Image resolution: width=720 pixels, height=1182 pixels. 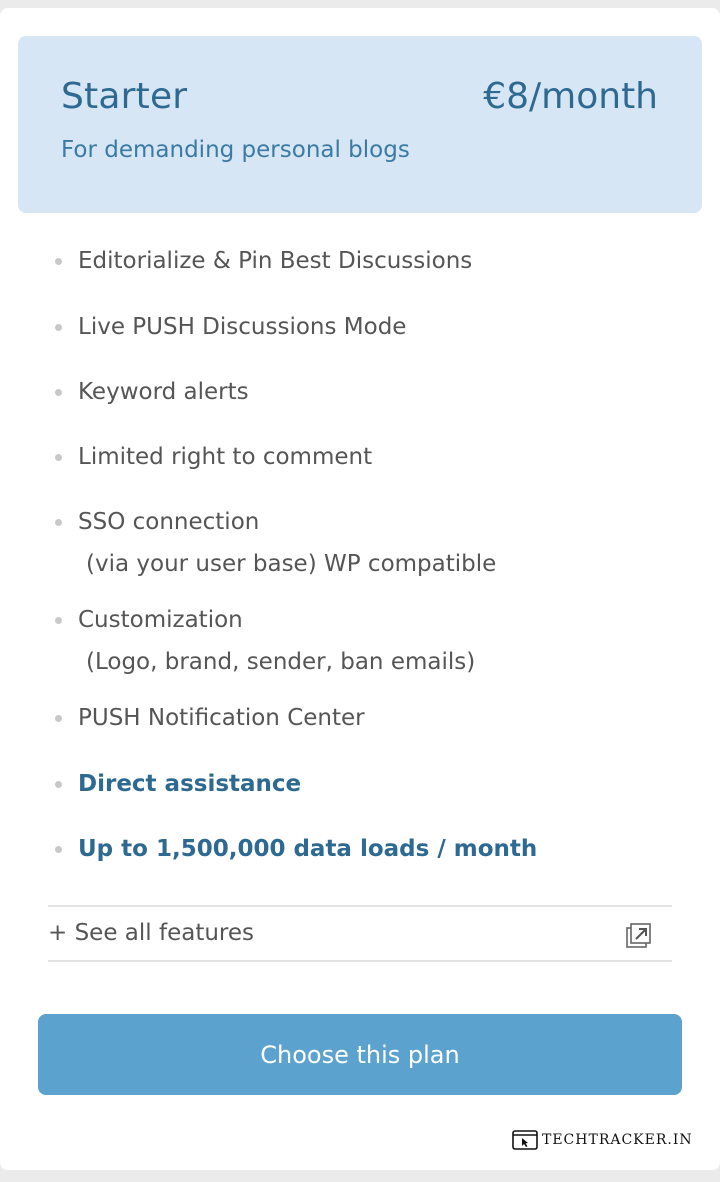 I want to click on feature-label: Customization, so click(x=160, y=620).